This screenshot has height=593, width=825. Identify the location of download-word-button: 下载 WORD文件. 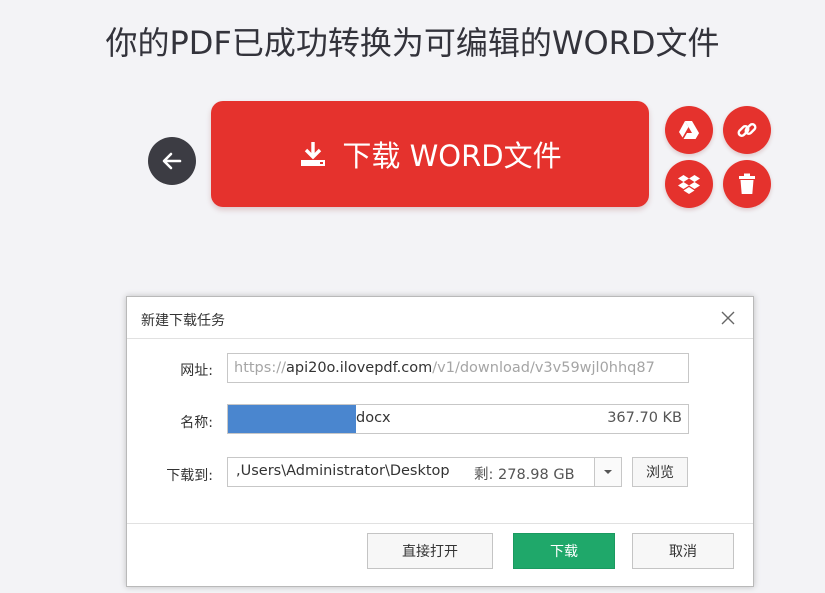
(430, 154).